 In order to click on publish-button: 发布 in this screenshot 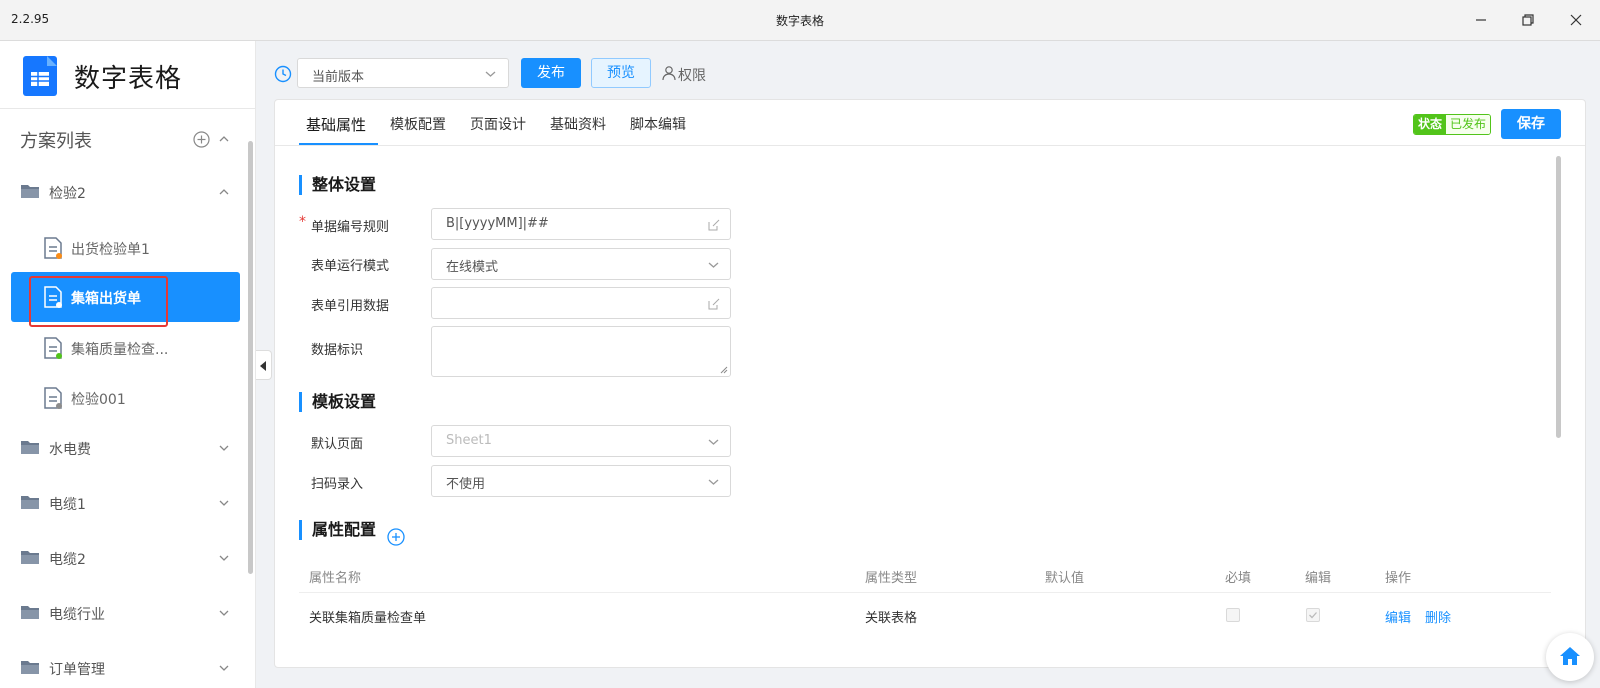, I will do `click(551, 73)`.